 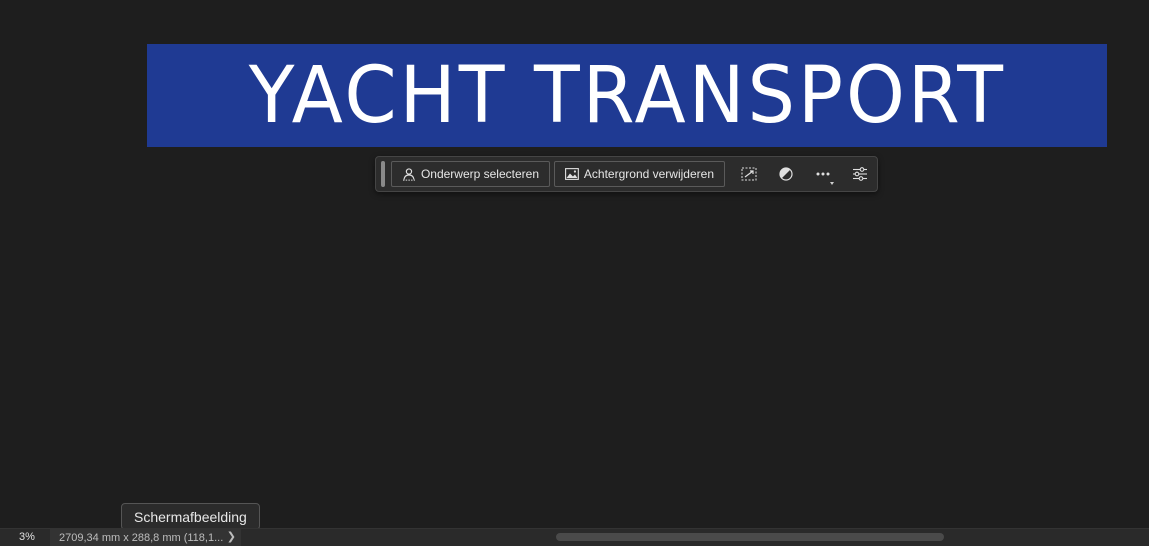 I want to click on zoom-level: 3%, so click(x=27, y=537).